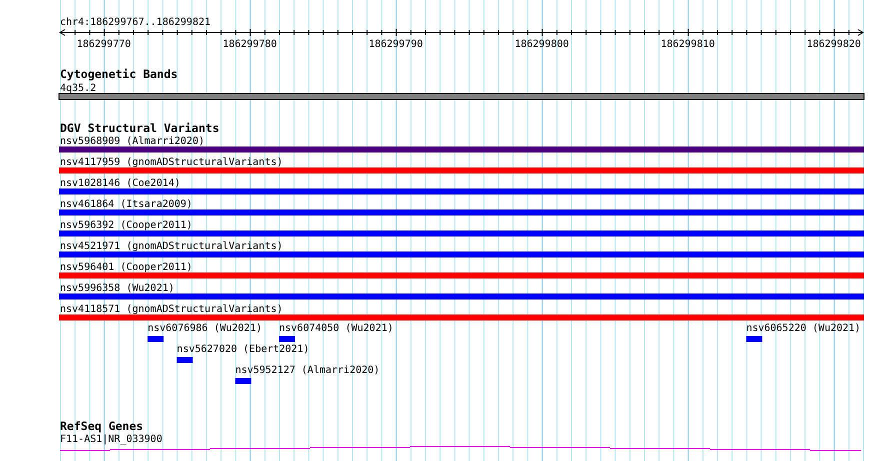  What do you see at coordinates (119, 74) in the screenshot?
I see `track-title: Cytogenetic Bands` at bounding box center [119, 74].